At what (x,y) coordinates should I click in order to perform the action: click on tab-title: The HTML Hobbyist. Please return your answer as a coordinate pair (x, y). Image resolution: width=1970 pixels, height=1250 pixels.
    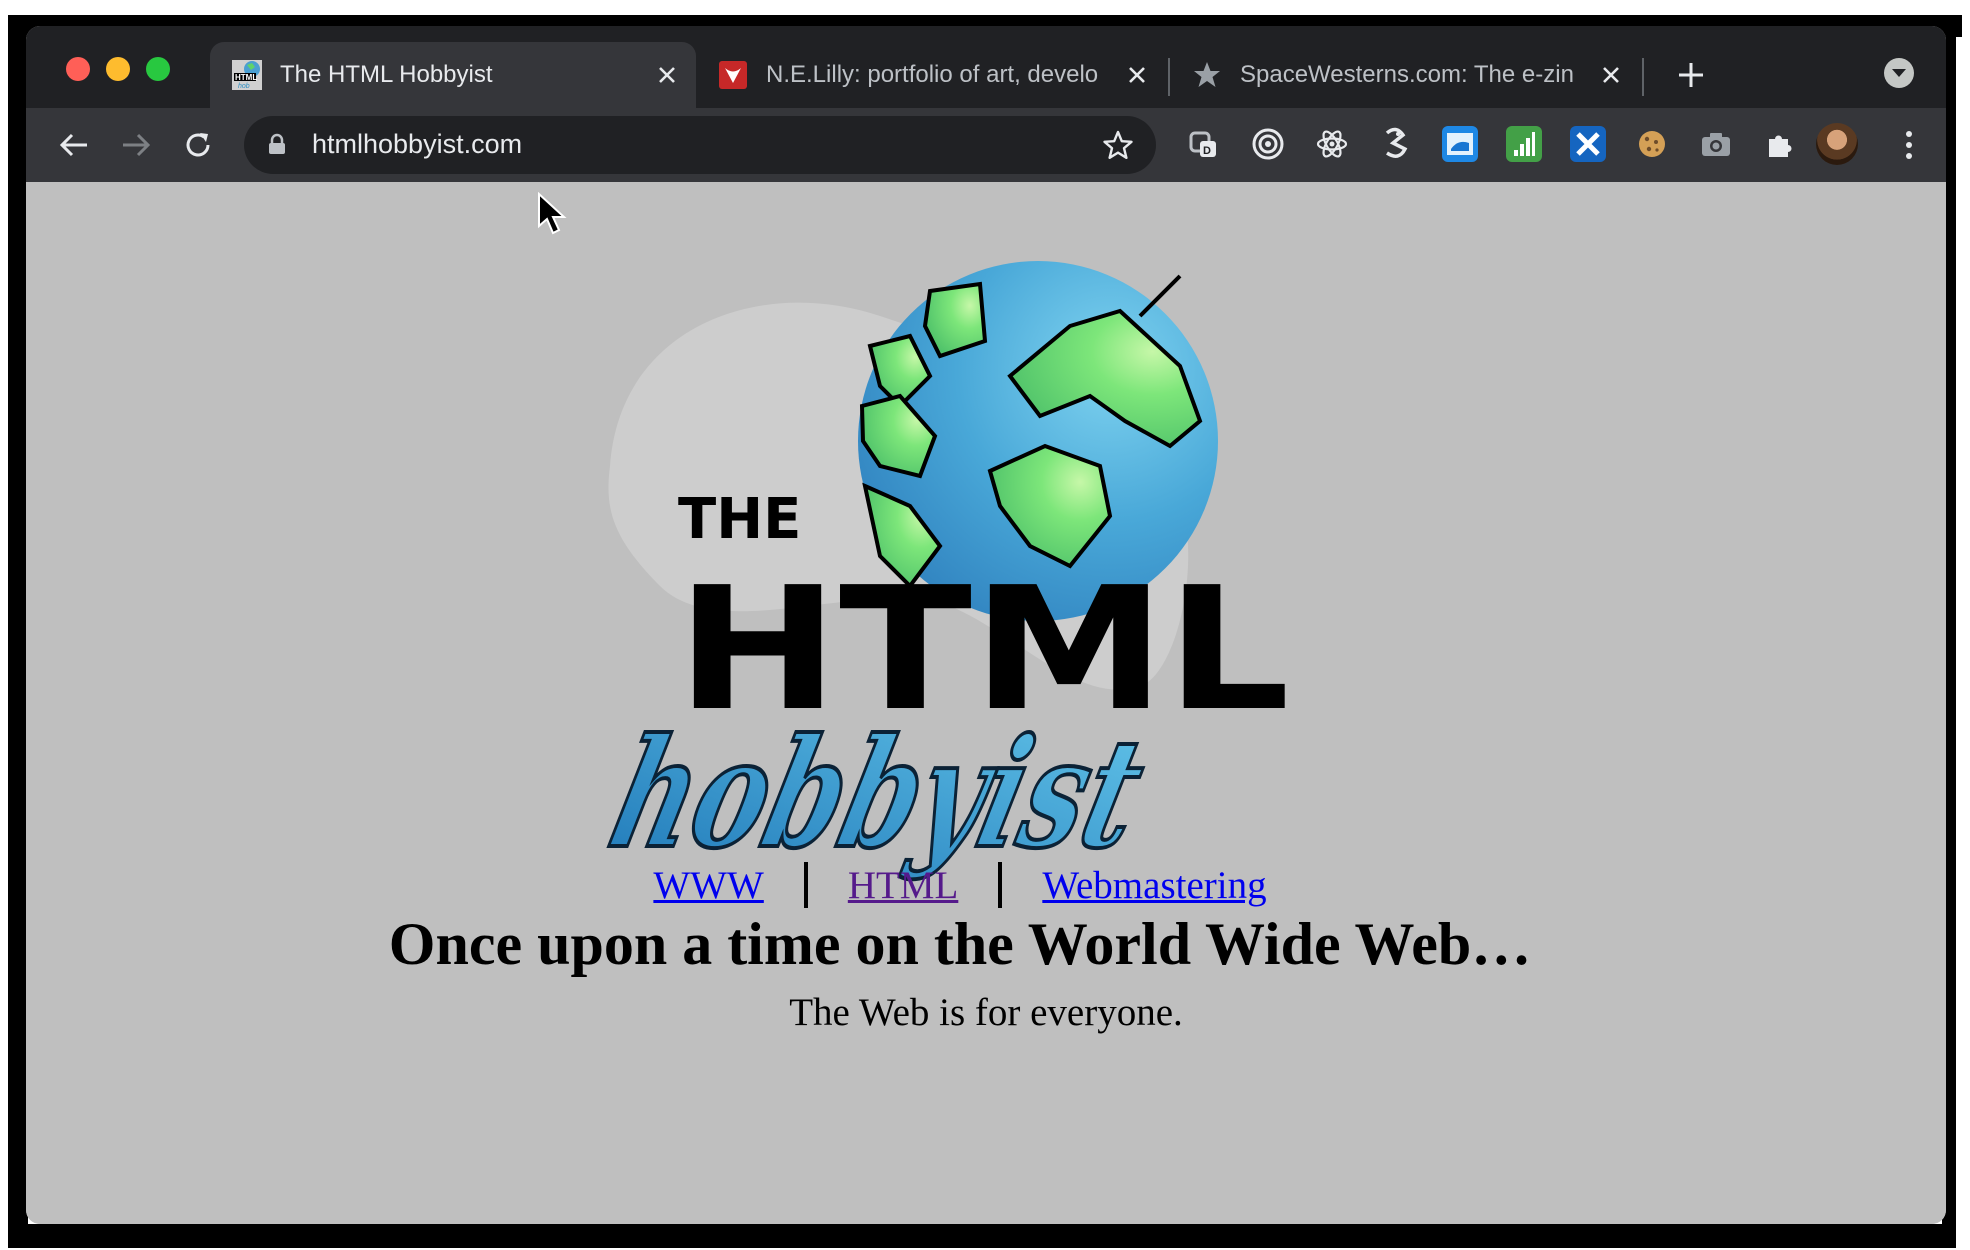
    Looking at the image, I should click on (386, 74).